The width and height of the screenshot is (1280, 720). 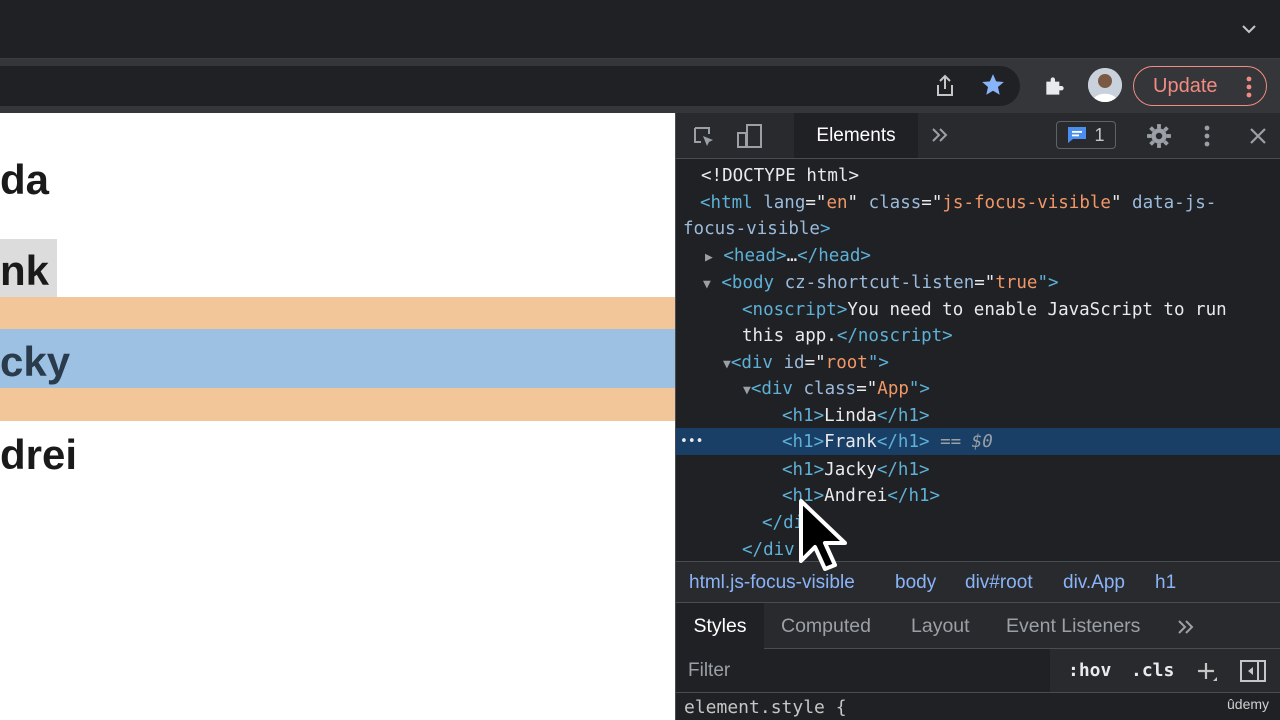 I want to click on browser-toolbar: Update, so click(x=640, y=85).